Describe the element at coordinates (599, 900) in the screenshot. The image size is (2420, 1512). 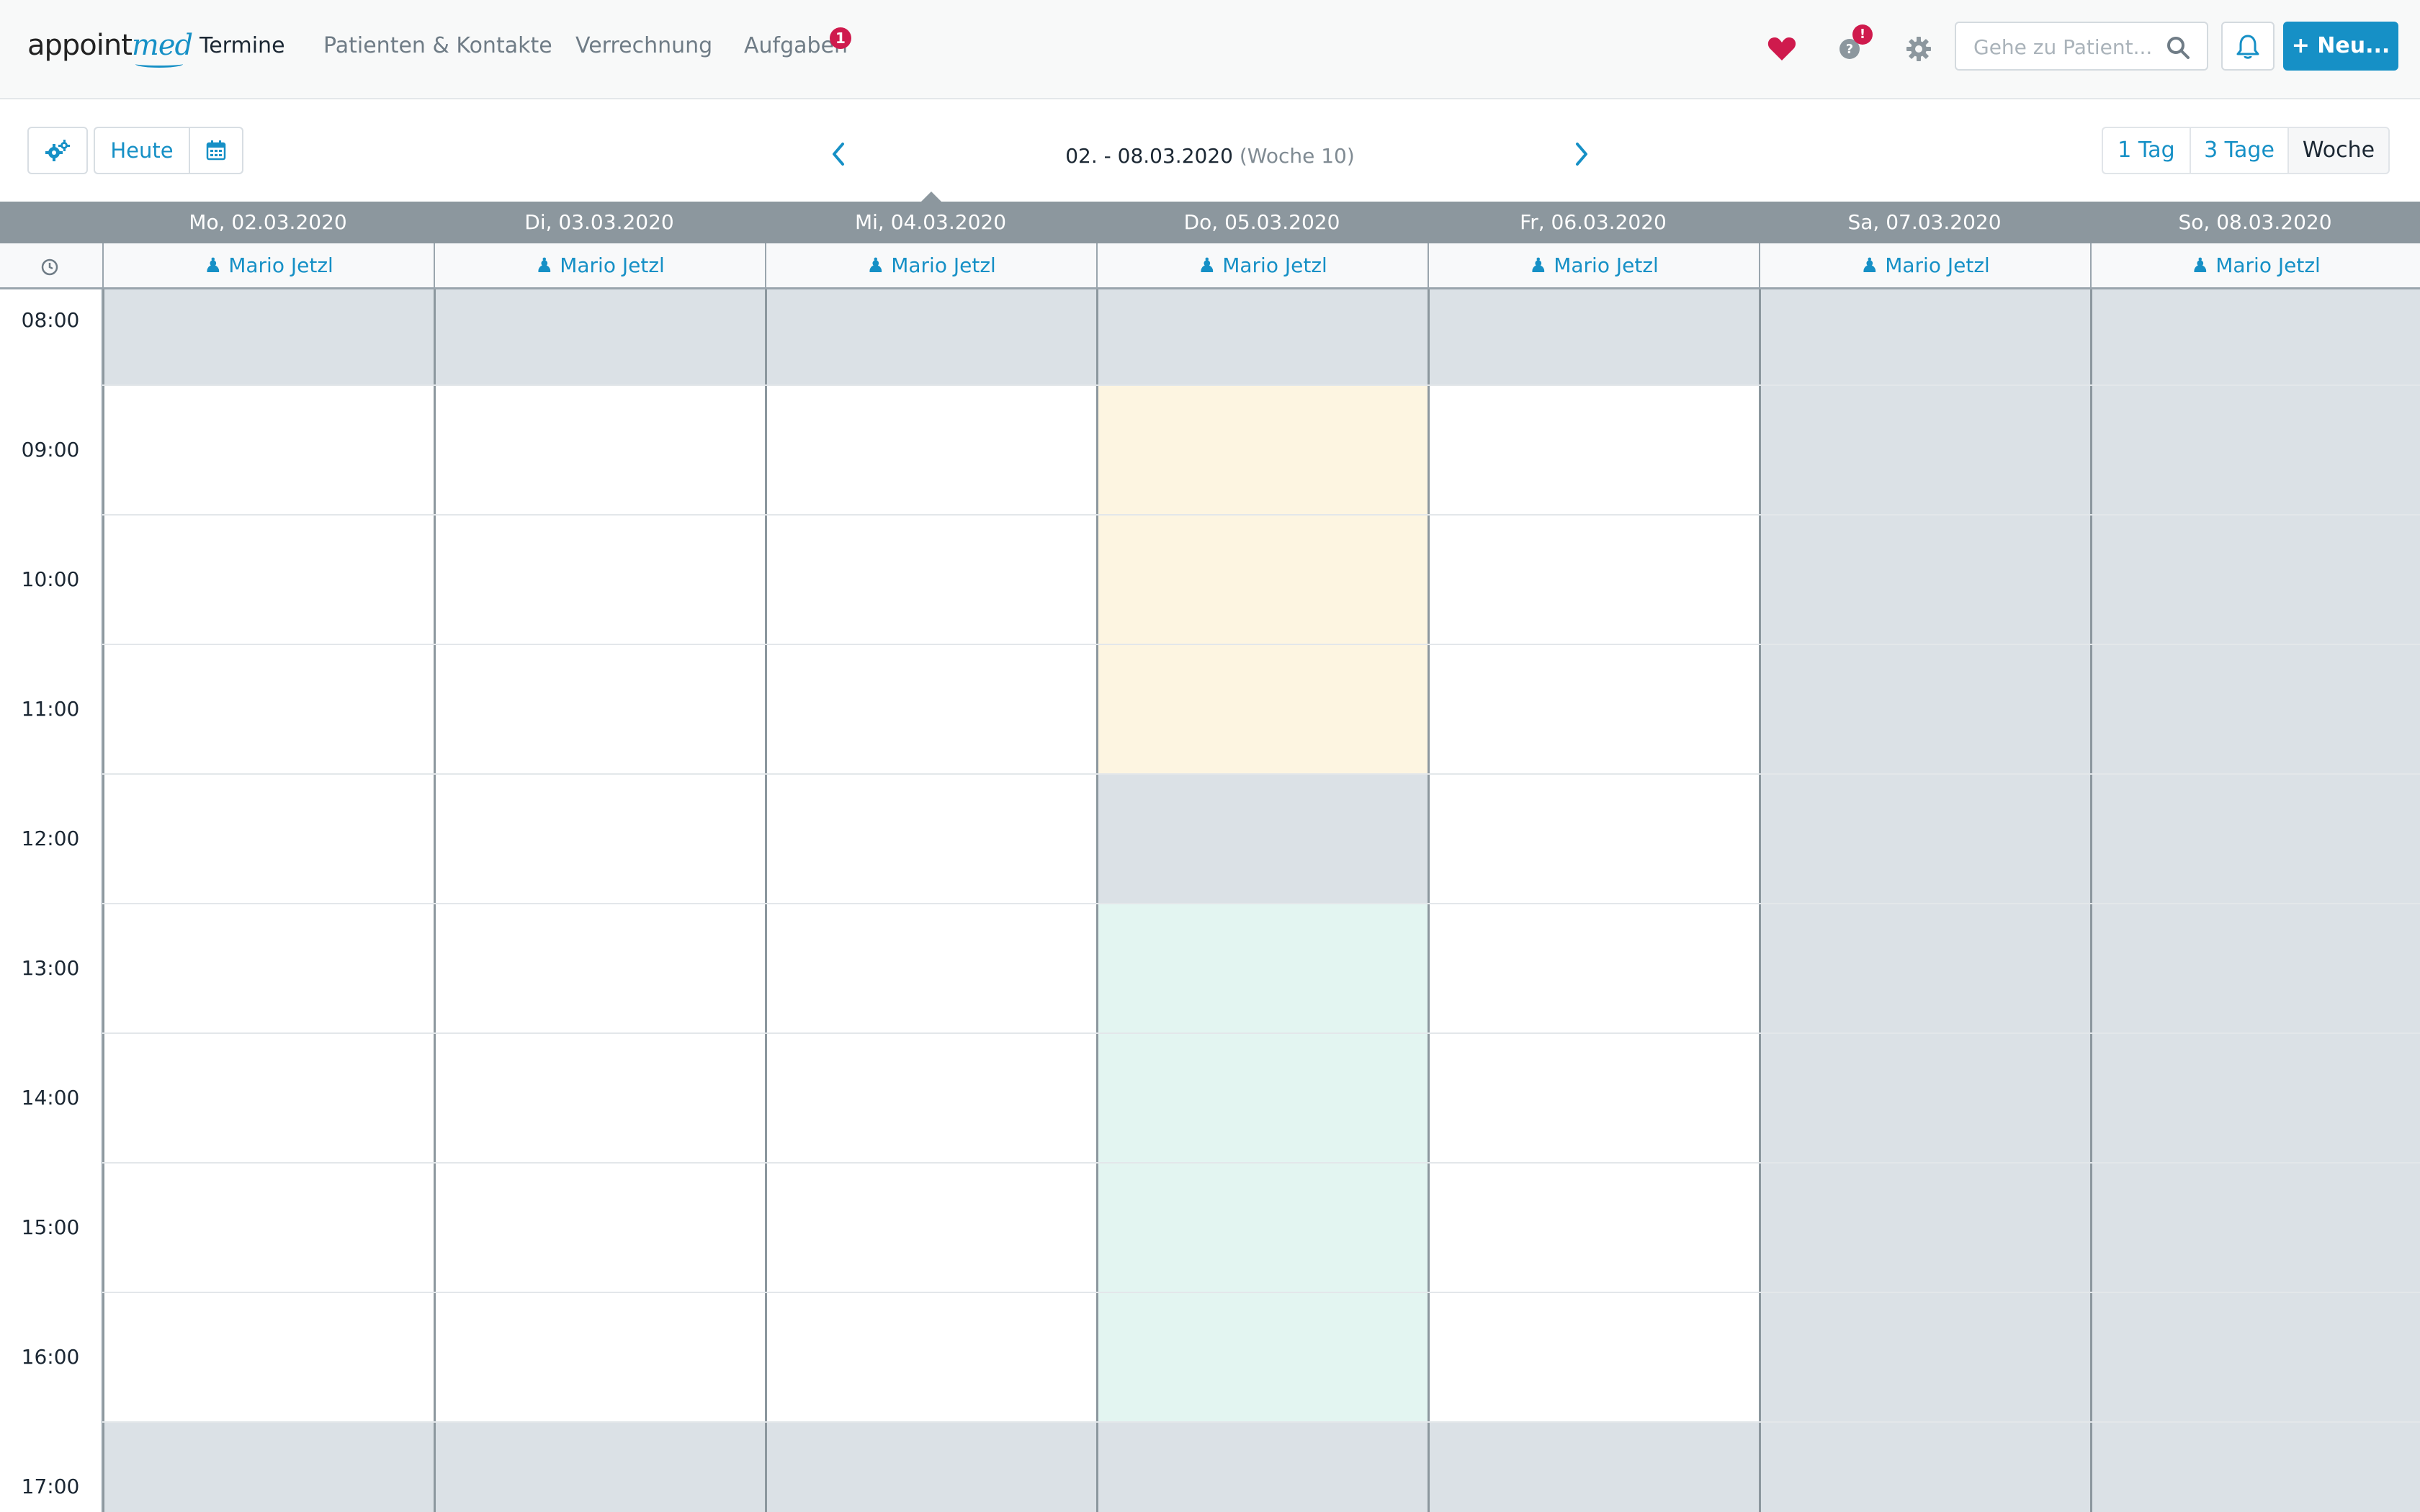
I see `day-column-tuesday` at that location.